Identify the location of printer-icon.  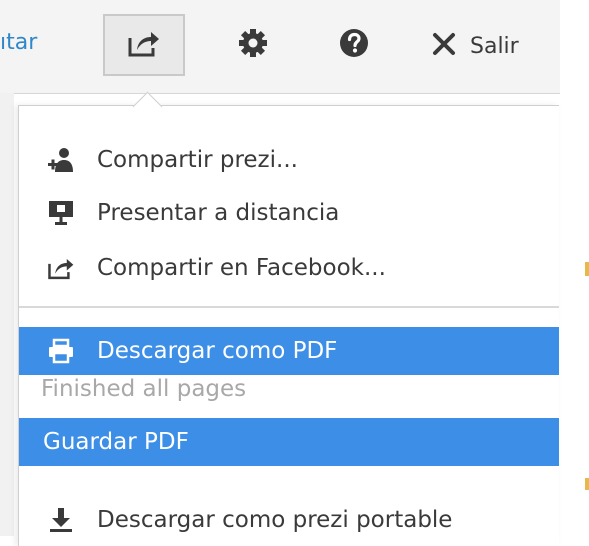
(61, 351).